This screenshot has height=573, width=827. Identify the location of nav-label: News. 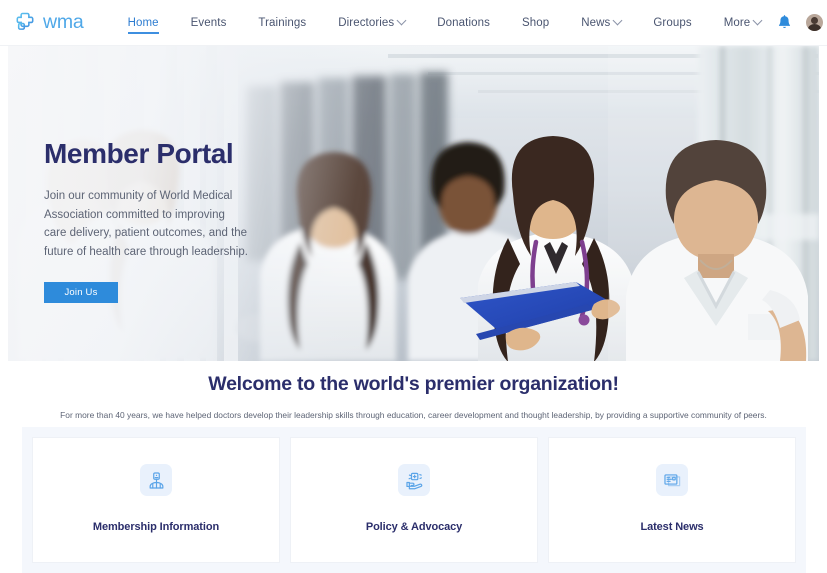
(596, 22).